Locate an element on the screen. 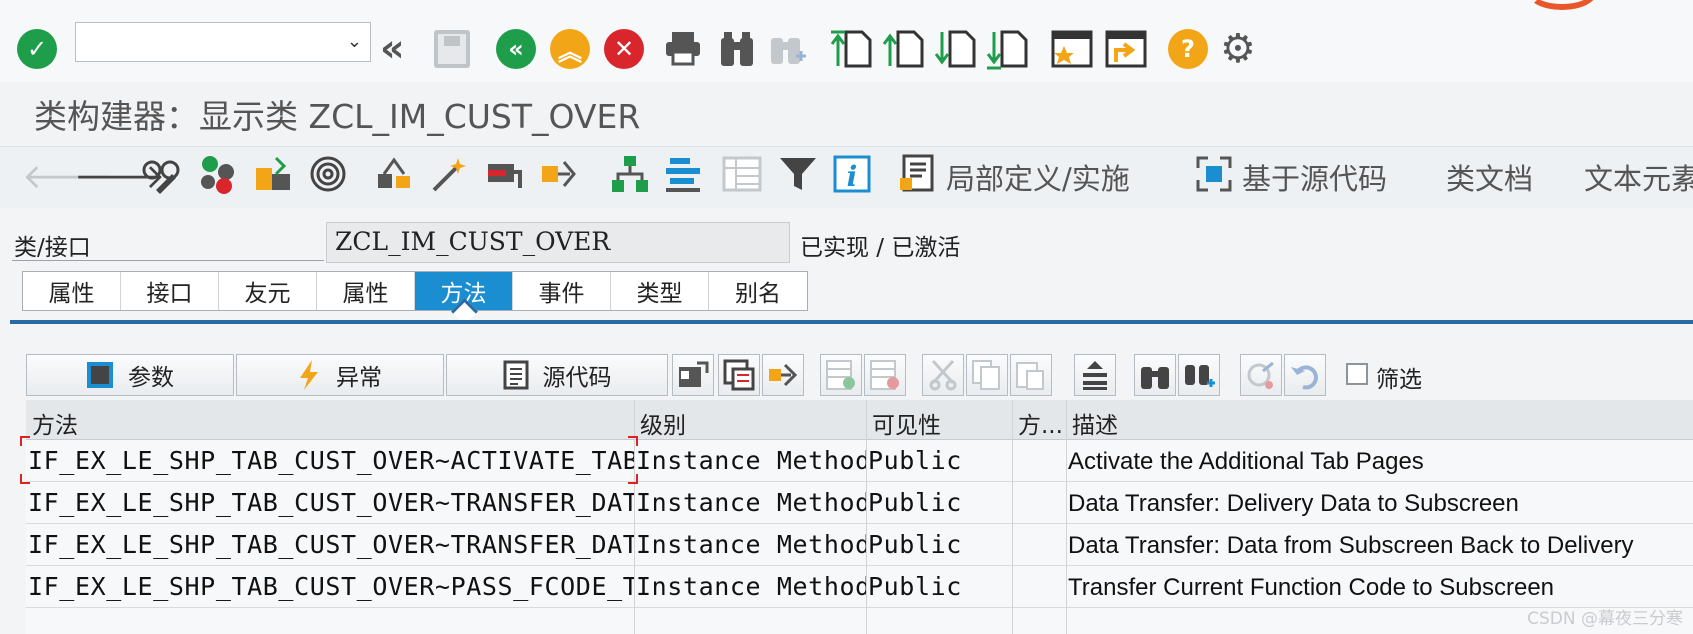 The image size is (1693, 634). chevron-down-icon: ⌄ is located at coordinates (354, 41).